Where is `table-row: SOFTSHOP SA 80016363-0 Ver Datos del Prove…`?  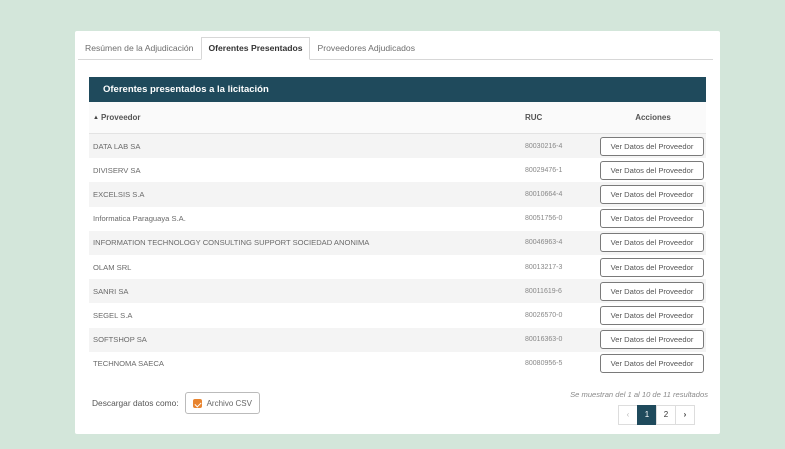 table-row: SOFTSHOP SA 80016363-0 Ver Datos del Prove… is located at coordinates (397, 339).